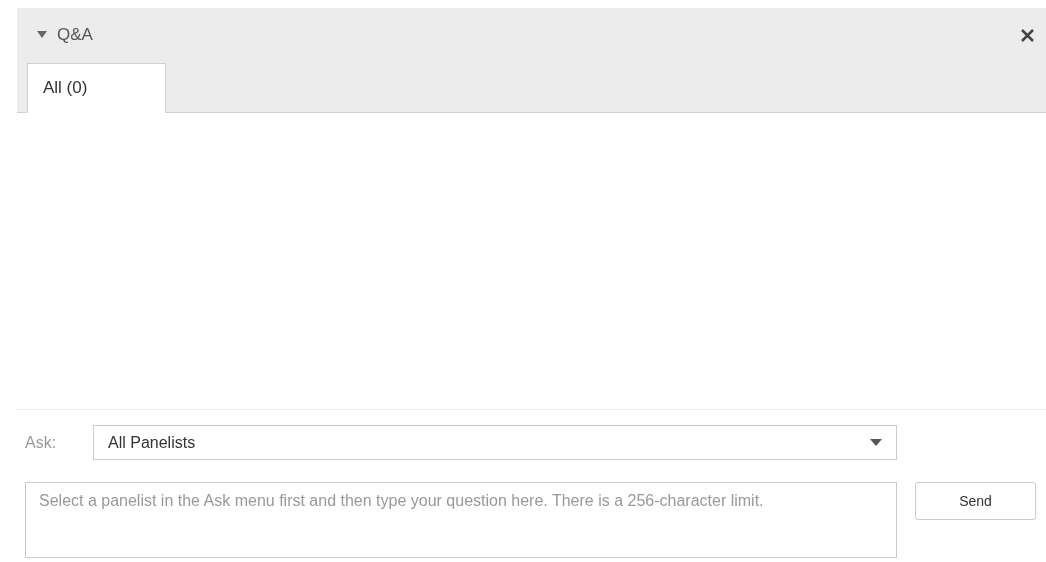 The width and height of the screenshot is (1046, 562). I want to click on ask-label: Ask:, so click(41, 442).